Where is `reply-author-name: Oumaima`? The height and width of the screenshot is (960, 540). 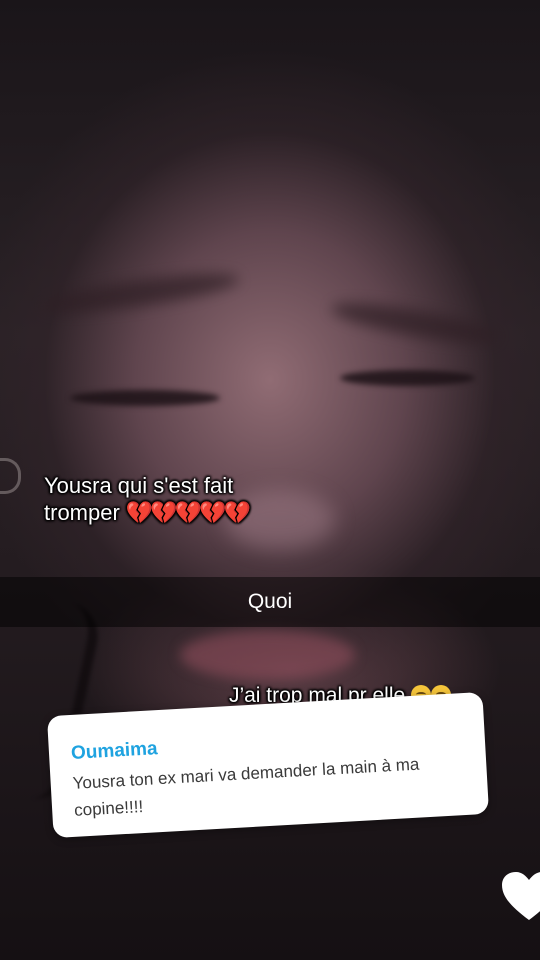 reply-author-name: Oumaima is located at coordinates (114, 751).